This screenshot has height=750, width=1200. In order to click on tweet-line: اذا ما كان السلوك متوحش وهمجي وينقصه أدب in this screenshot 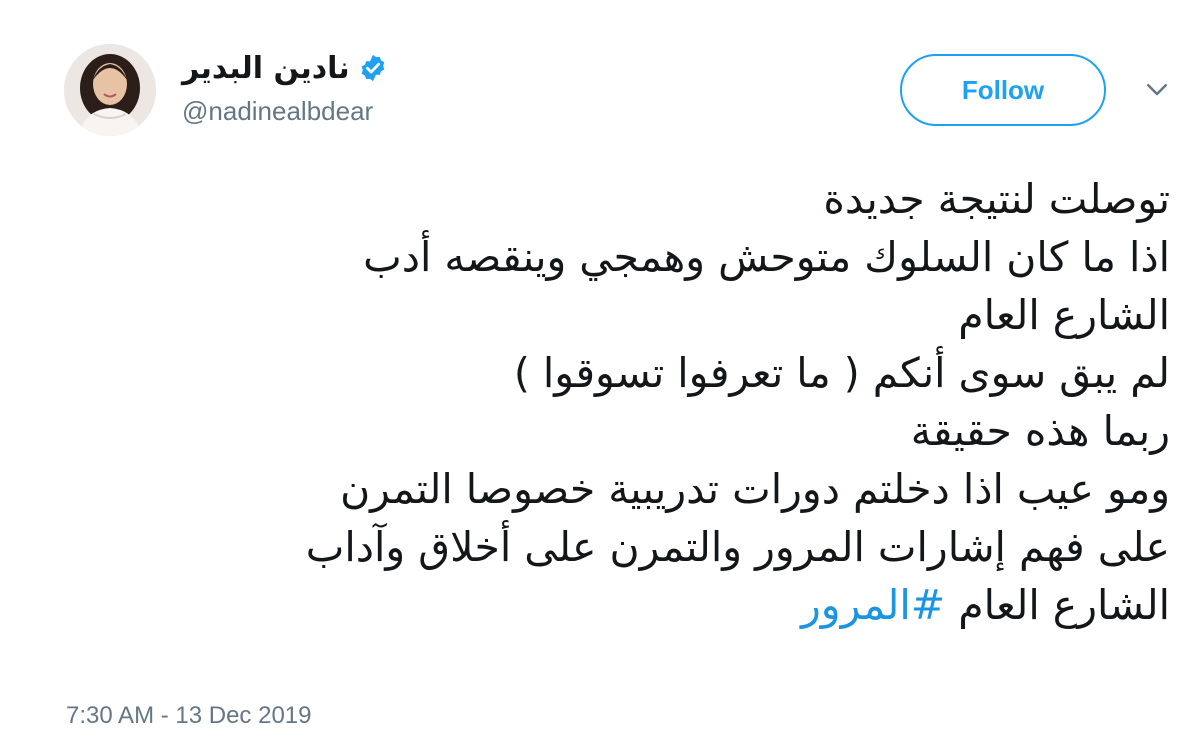, I will do `click(766, 257)`.